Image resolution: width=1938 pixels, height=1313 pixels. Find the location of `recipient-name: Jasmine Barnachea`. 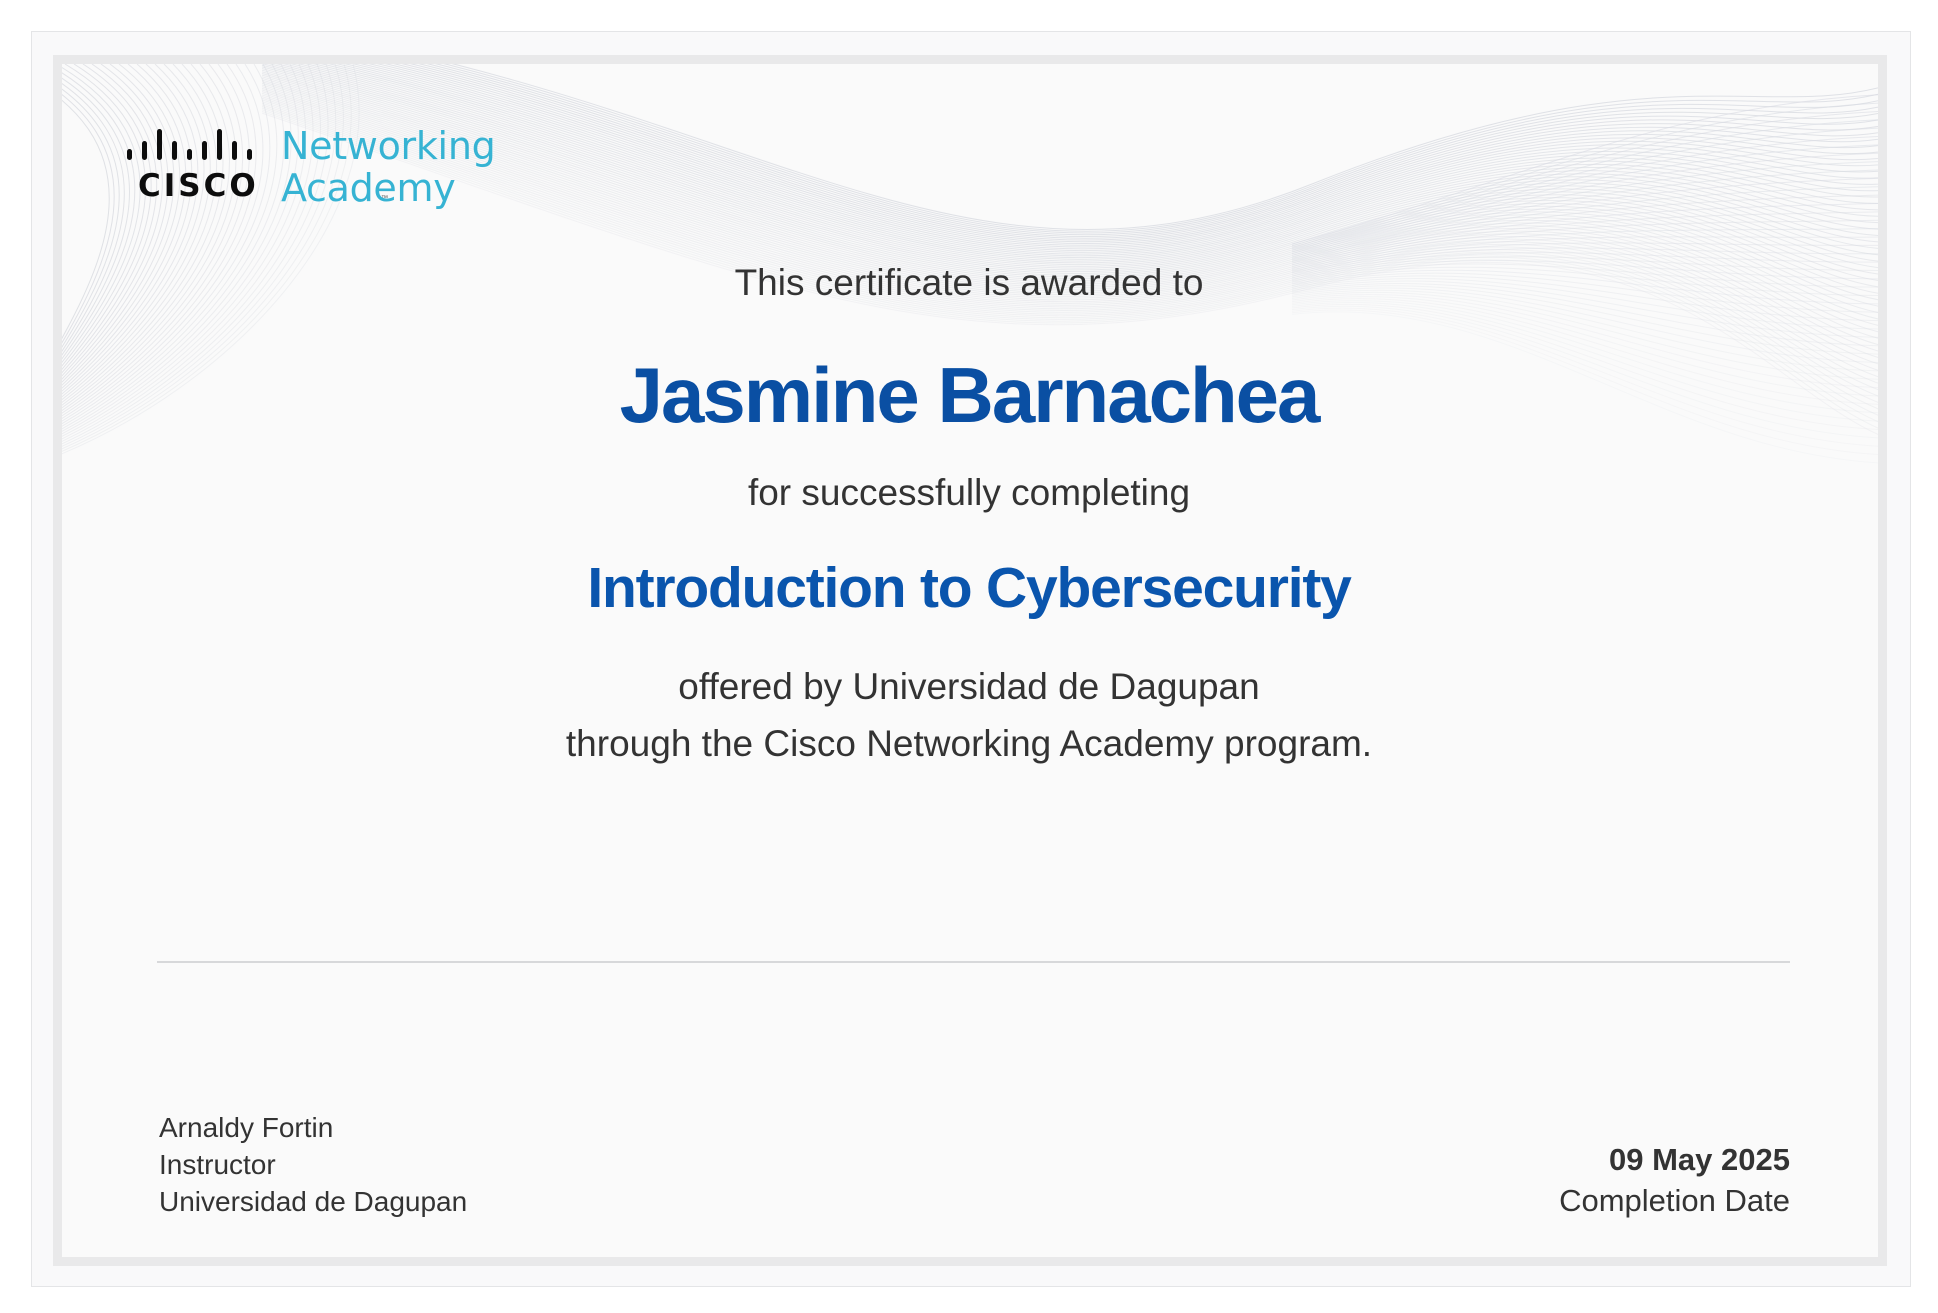

recipient-name: Jasmine Barnachea is located at coordinates (970, 395).